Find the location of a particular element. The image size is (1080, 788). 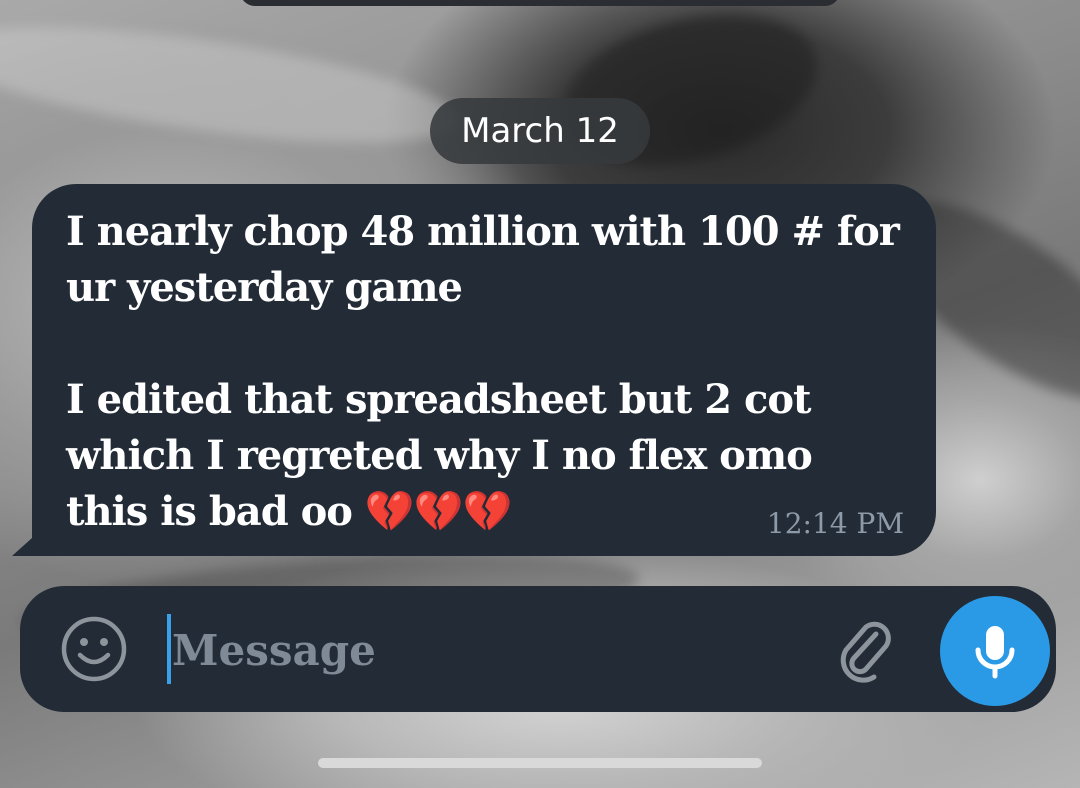

paperclip-icon is located at coordinates (865, 649).